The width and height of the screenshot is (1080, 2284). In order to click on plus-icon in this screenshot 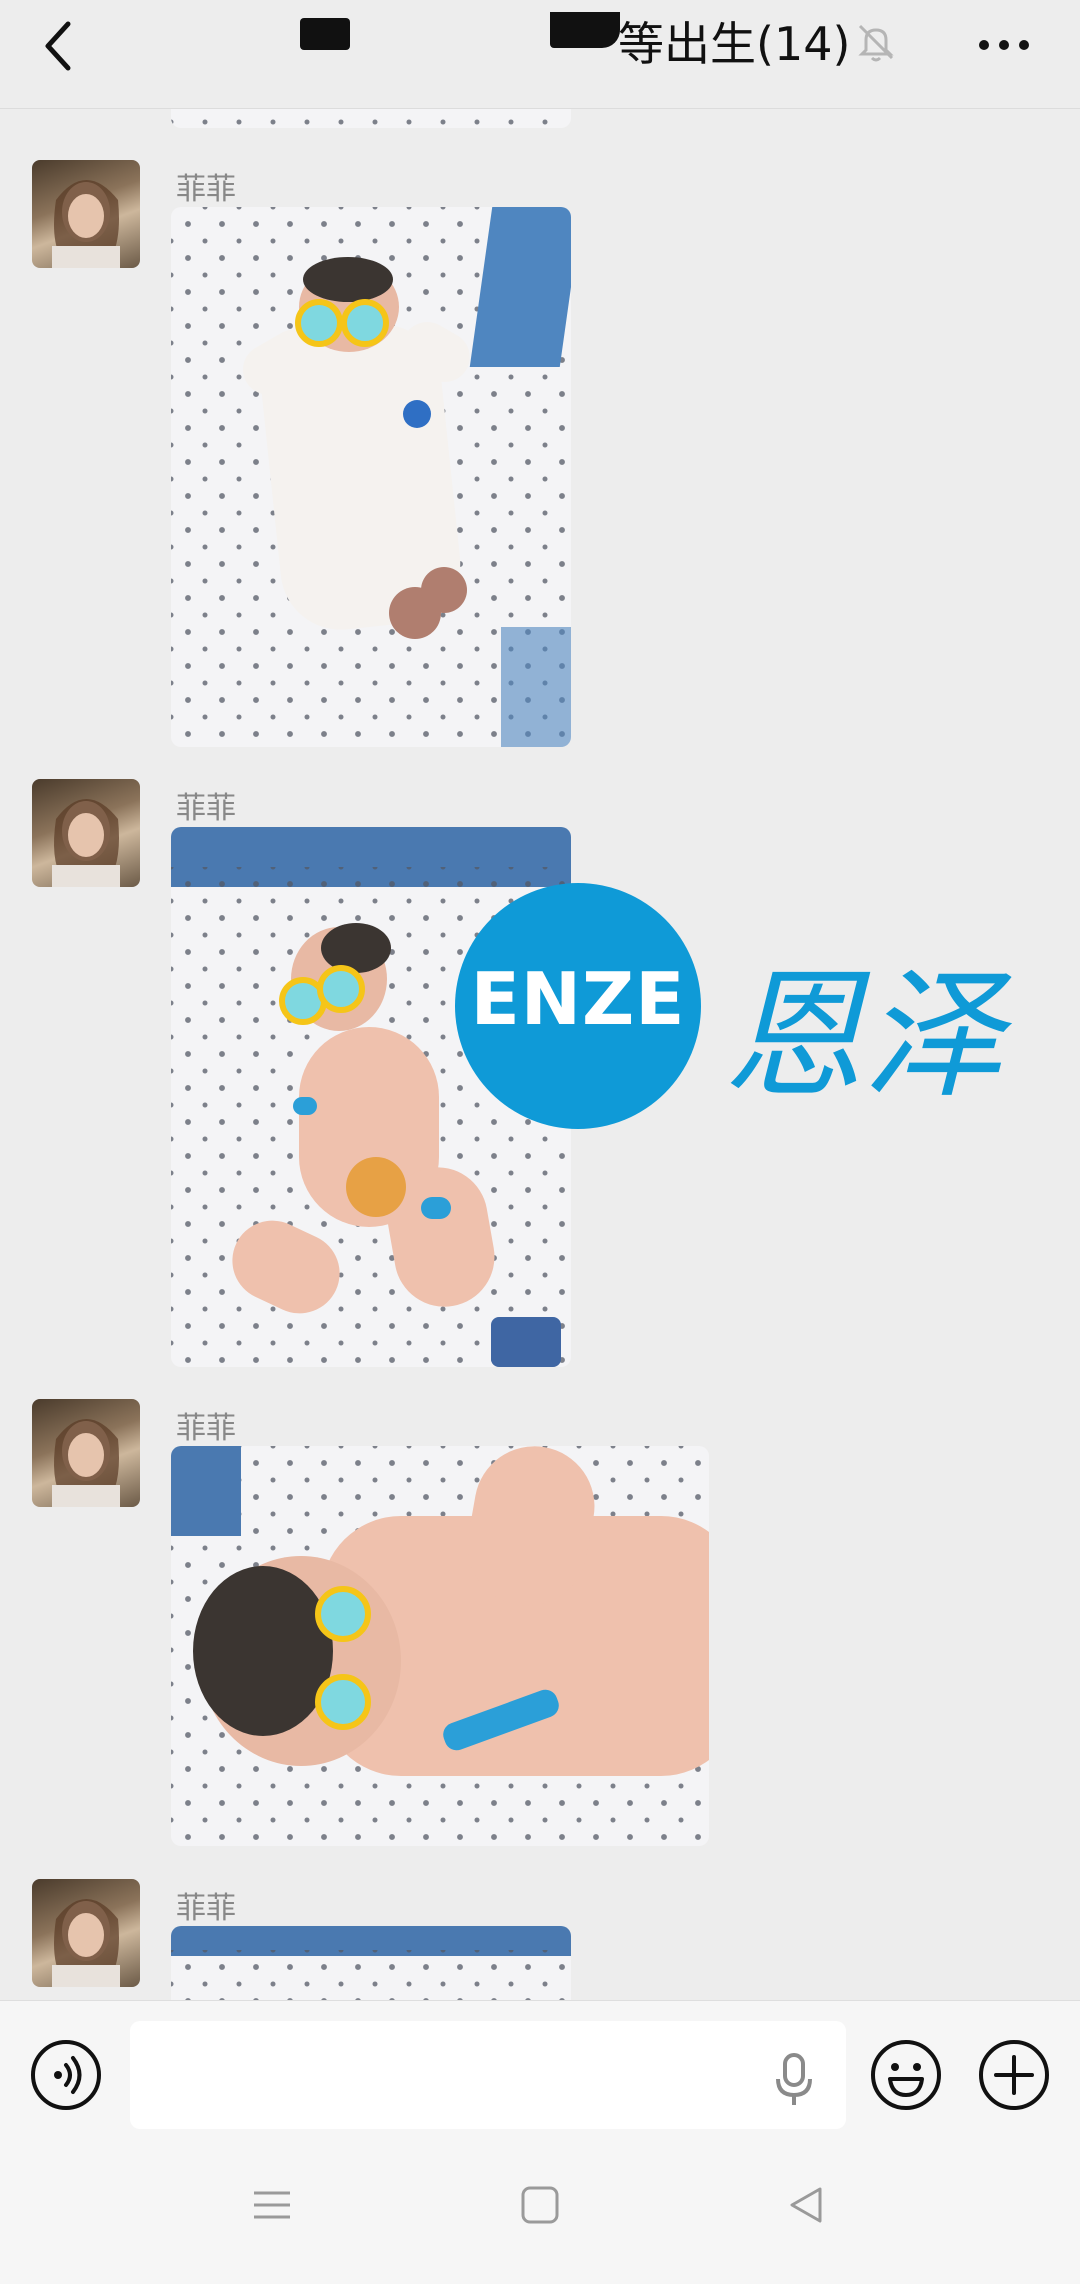, I will do `click(1014, 2075)`.